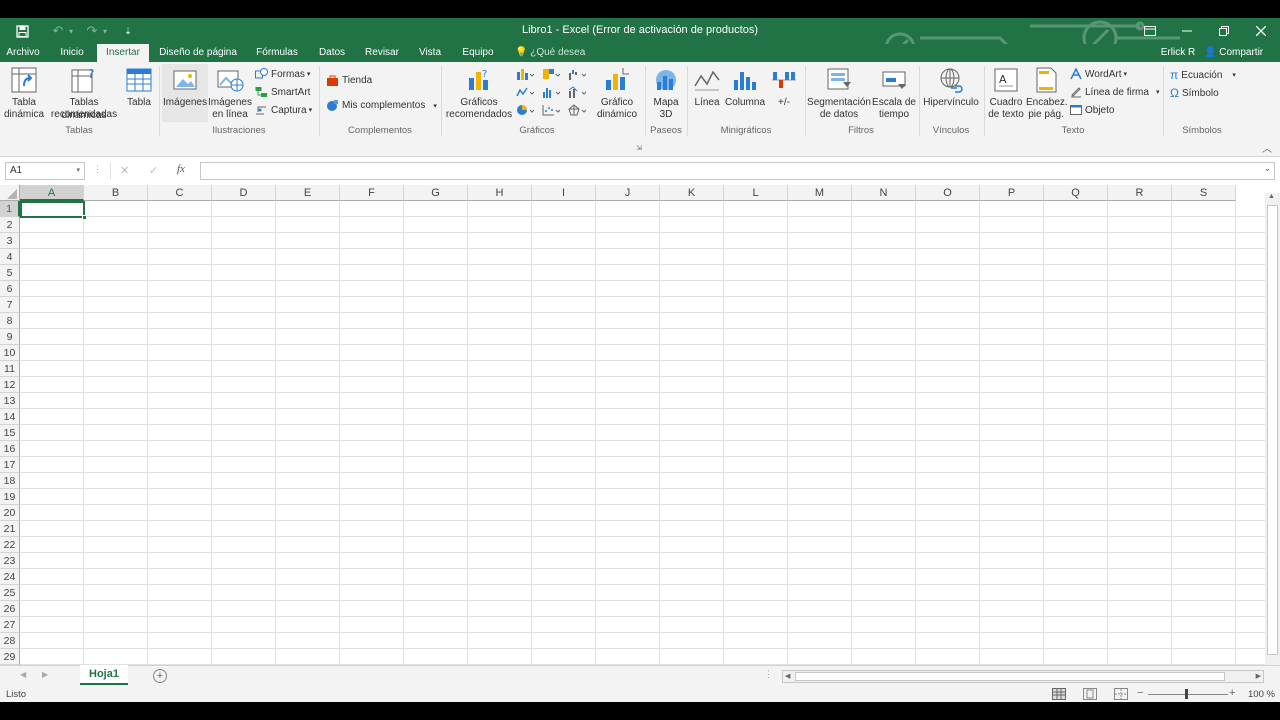 Image resolution: width=1280 pixels, height=720 pixels. I want to click on hierarchy-chart-button, so click(552, 74).